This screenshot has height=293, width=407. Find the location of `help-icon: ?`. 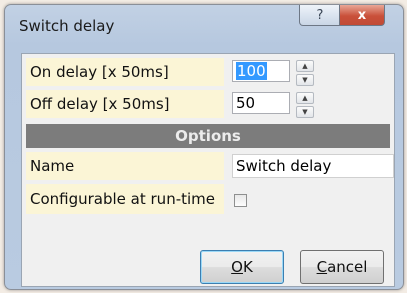

help-icon: ? is located at coordinates (320, 15).